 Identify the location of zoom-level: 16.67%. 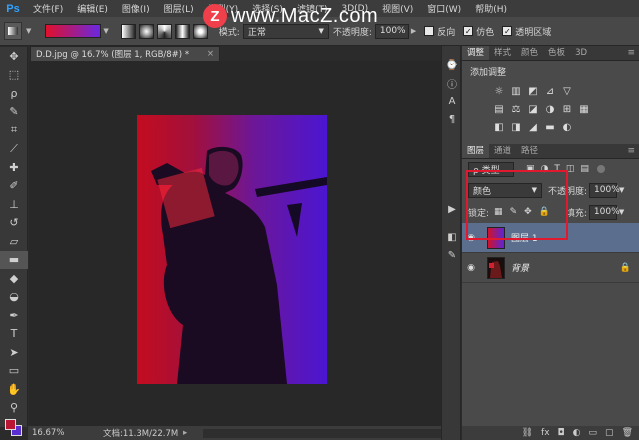
(65, 433).